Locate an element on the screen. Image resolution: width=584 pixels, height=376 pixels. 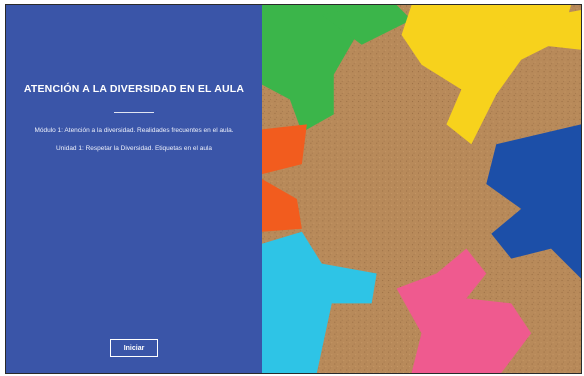
title-divider is located at coordinates (134, 112).